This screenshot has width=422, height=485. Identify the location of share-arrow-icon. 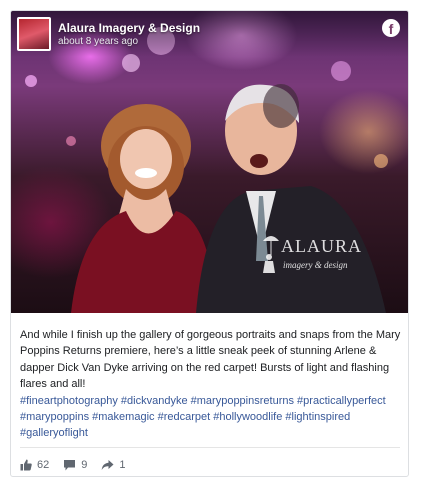
(108, 465).